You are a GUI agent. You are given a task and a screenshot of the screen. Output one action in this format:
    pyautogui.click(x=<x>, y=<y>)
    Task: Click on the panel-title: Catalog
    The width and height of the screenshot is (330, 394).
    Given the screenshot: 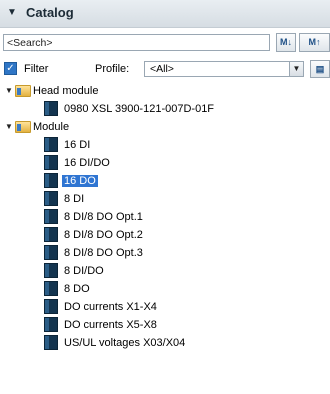 What is the action you would take?
    pyautogui.click(x=50, y=12)
    